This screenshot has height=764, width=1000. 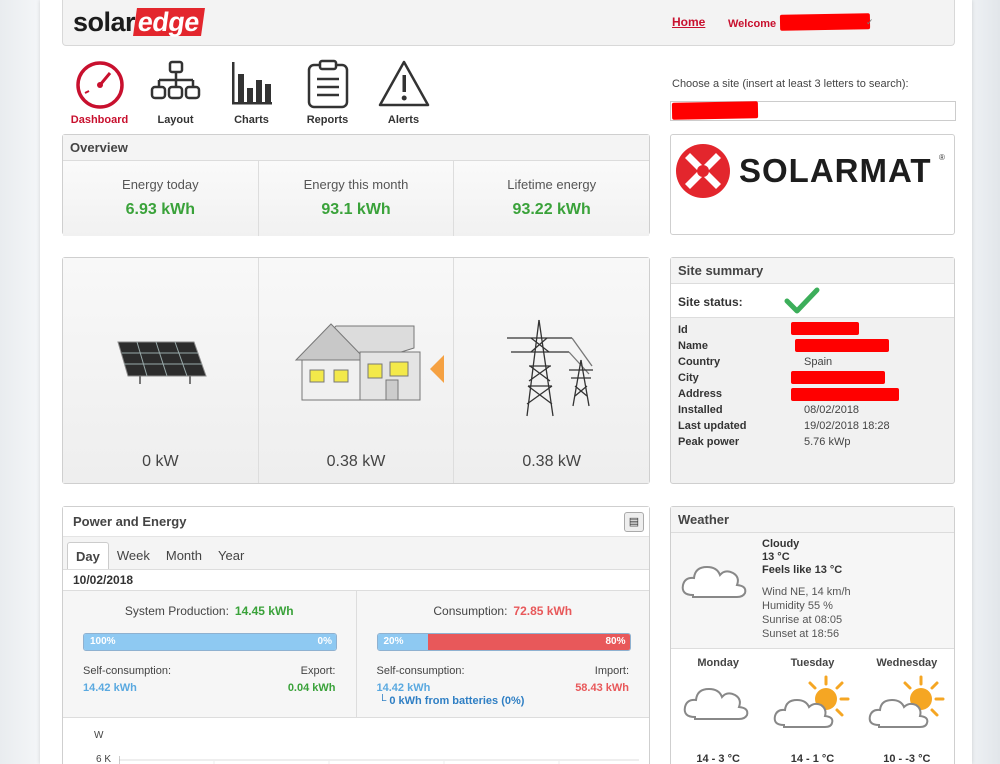 What do you see at coordinates (699, 362) in the screenshot?
I see `summary-key: Country` at bounding box center [699, 362].